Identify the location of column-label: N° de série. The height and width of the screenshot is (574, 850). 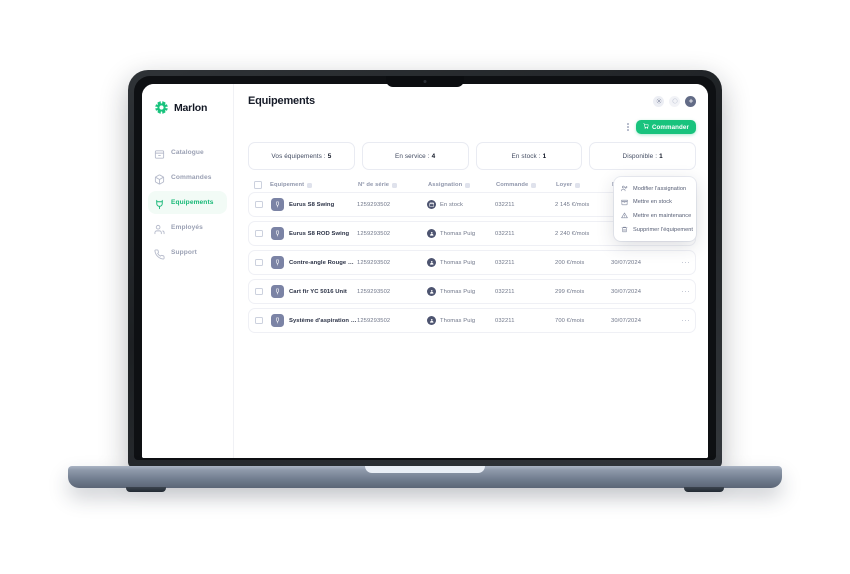
(374, 185).